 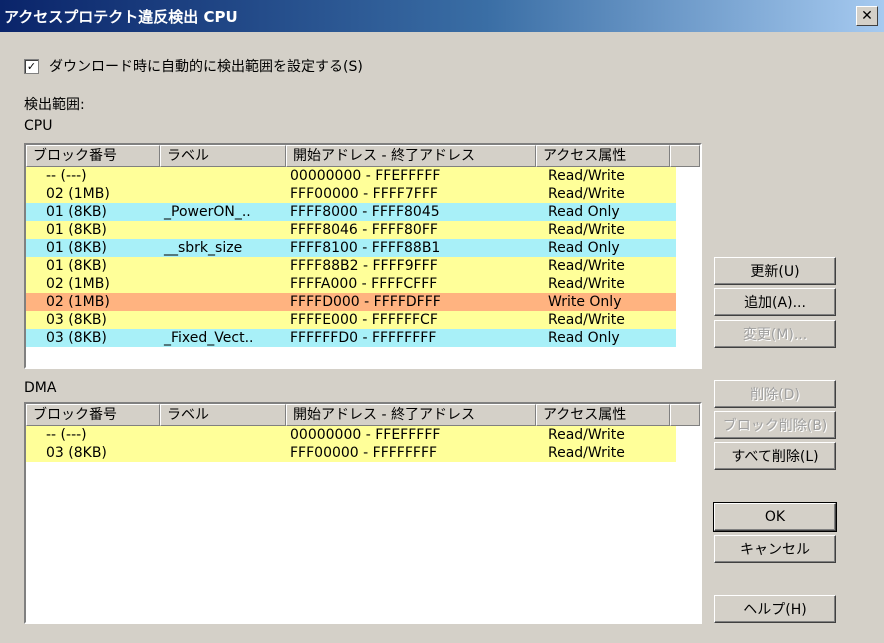 I want to click on address-range-cell: FFFF8000 - FFFF8045, so click(x=365, y=212).